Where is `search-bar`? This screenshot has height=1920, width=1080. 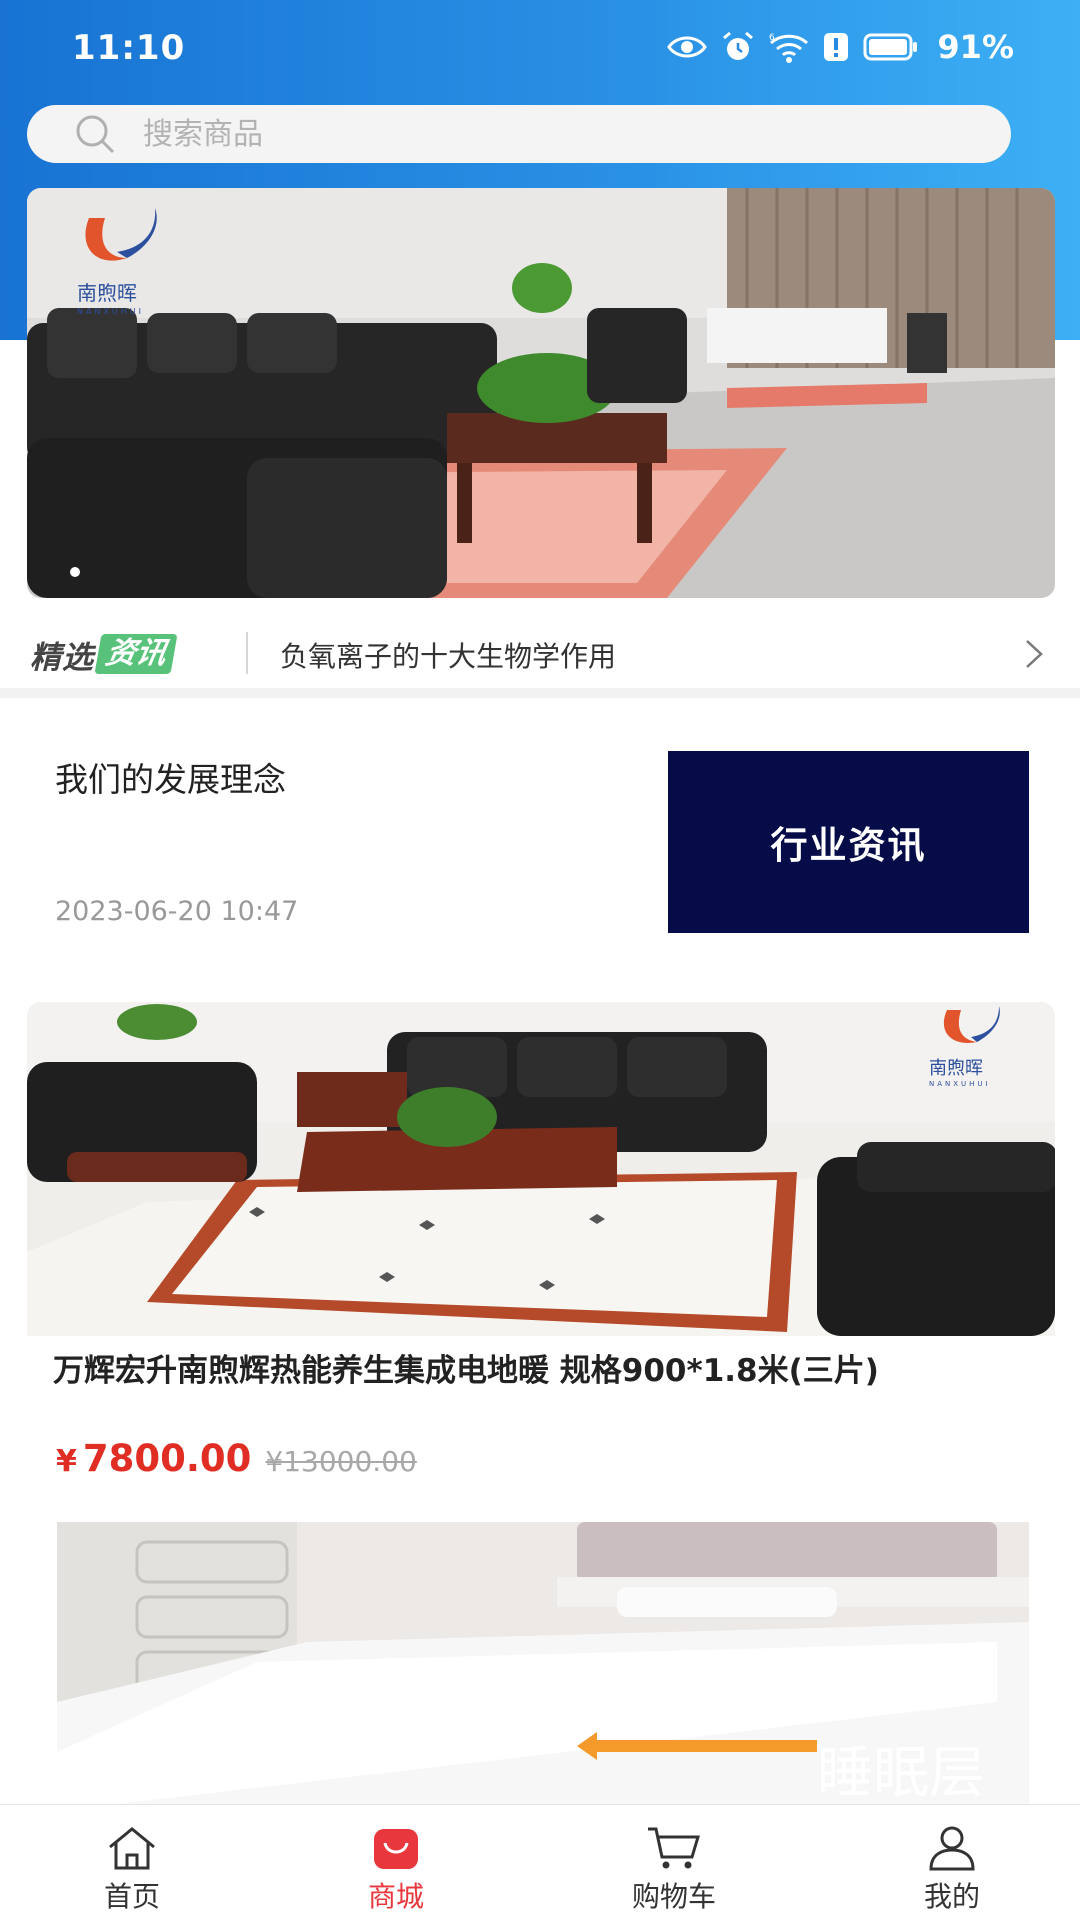
search-bar is located at coordinates (519, 134).